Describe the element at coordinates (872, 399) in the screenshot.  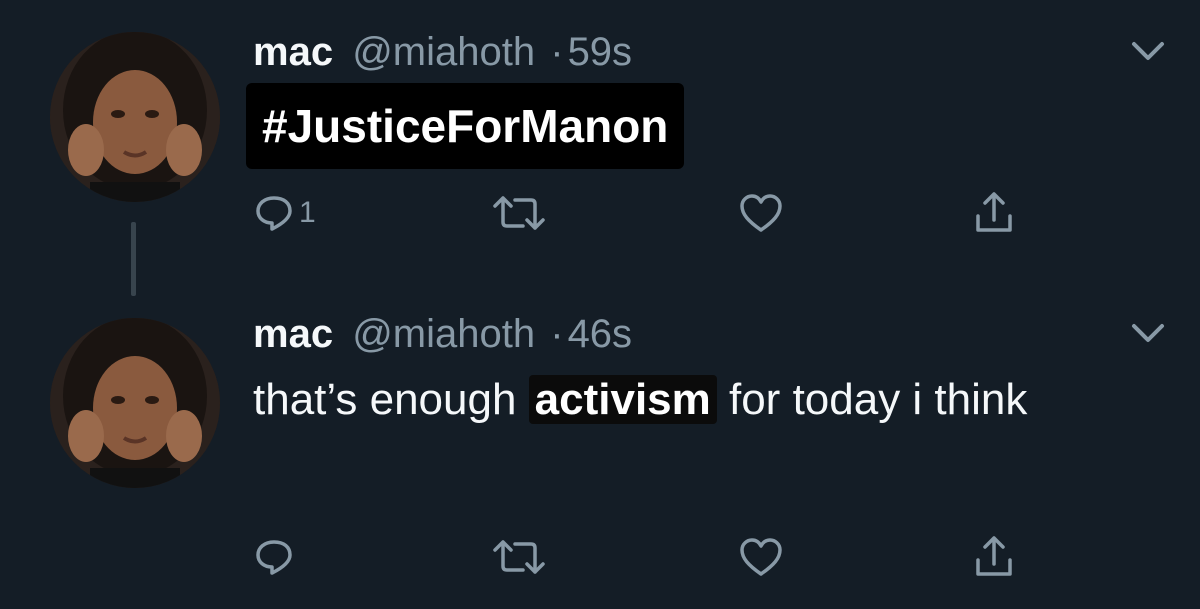
I see `tweet-text-end: for today i think` at that location.